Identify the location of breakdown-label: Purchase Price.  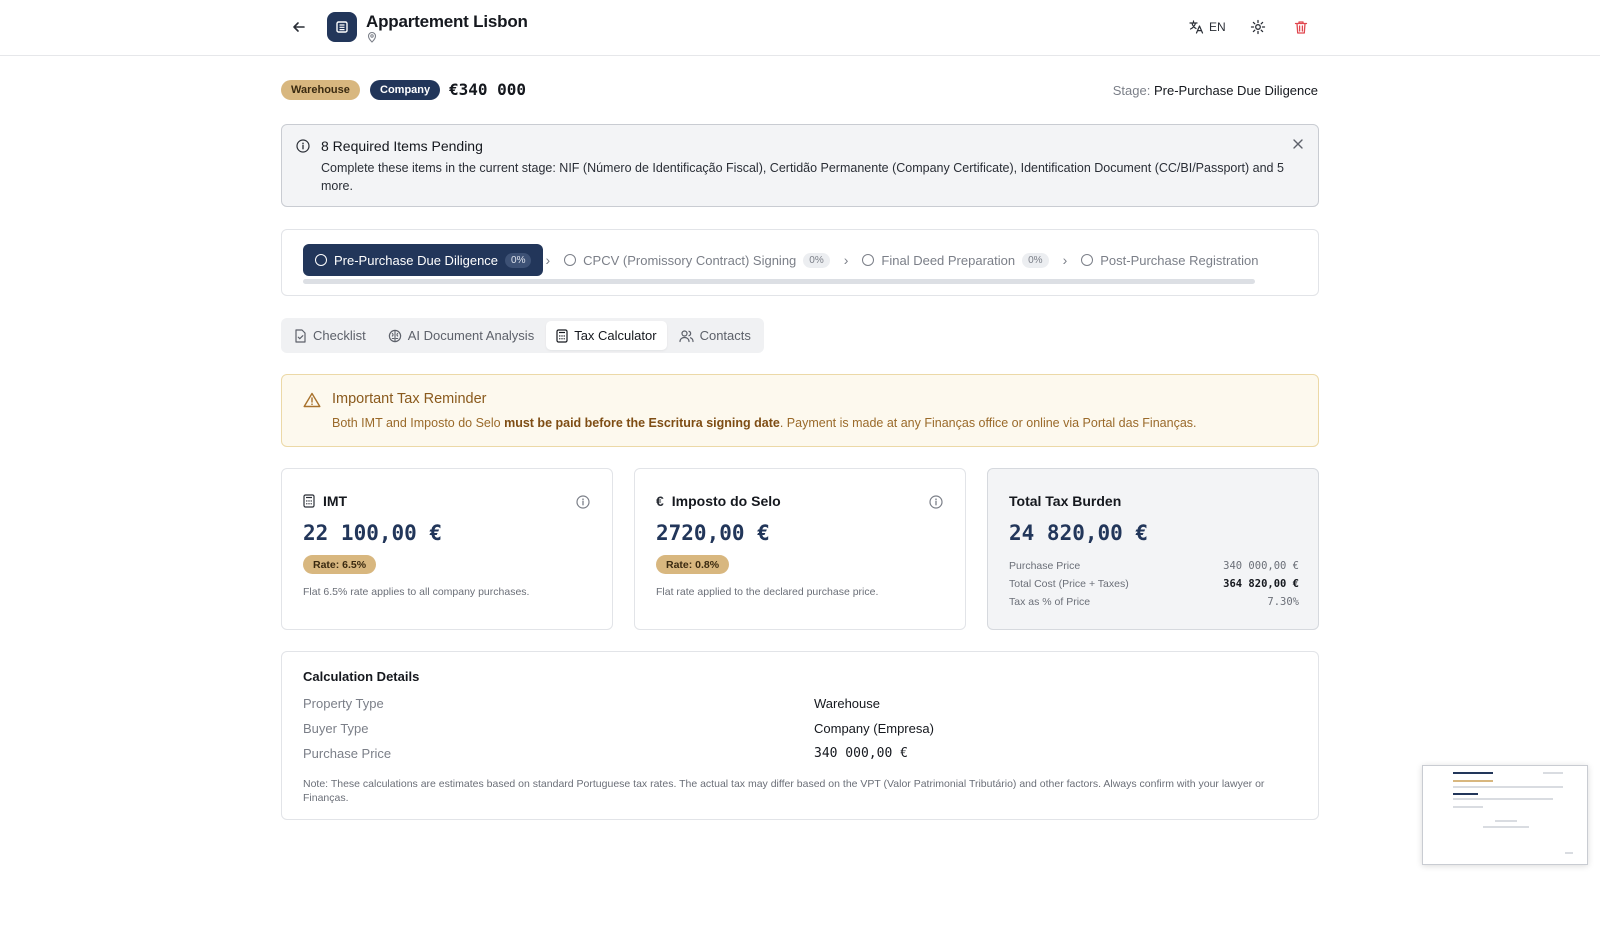
(1045, 566).